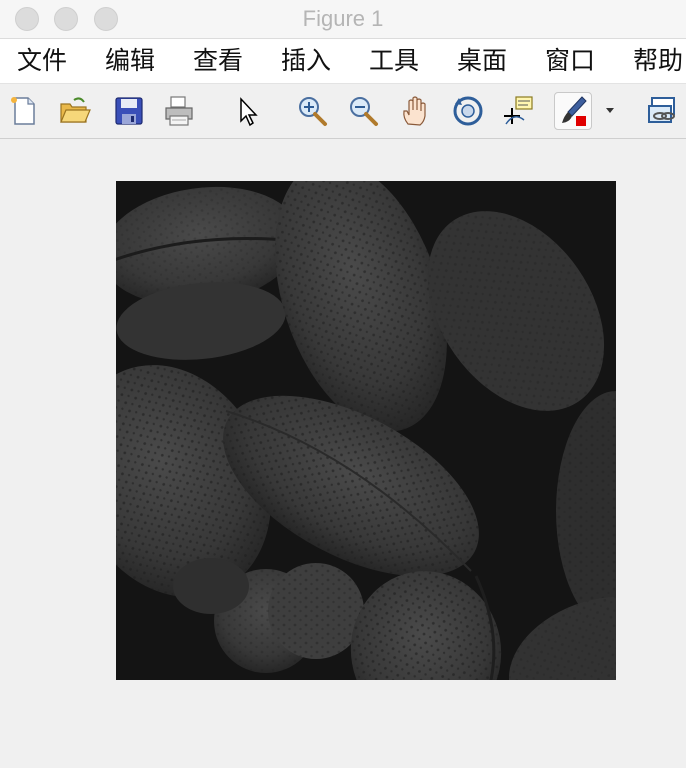  I want to click on rotate-3d-button, so click(468, 111).